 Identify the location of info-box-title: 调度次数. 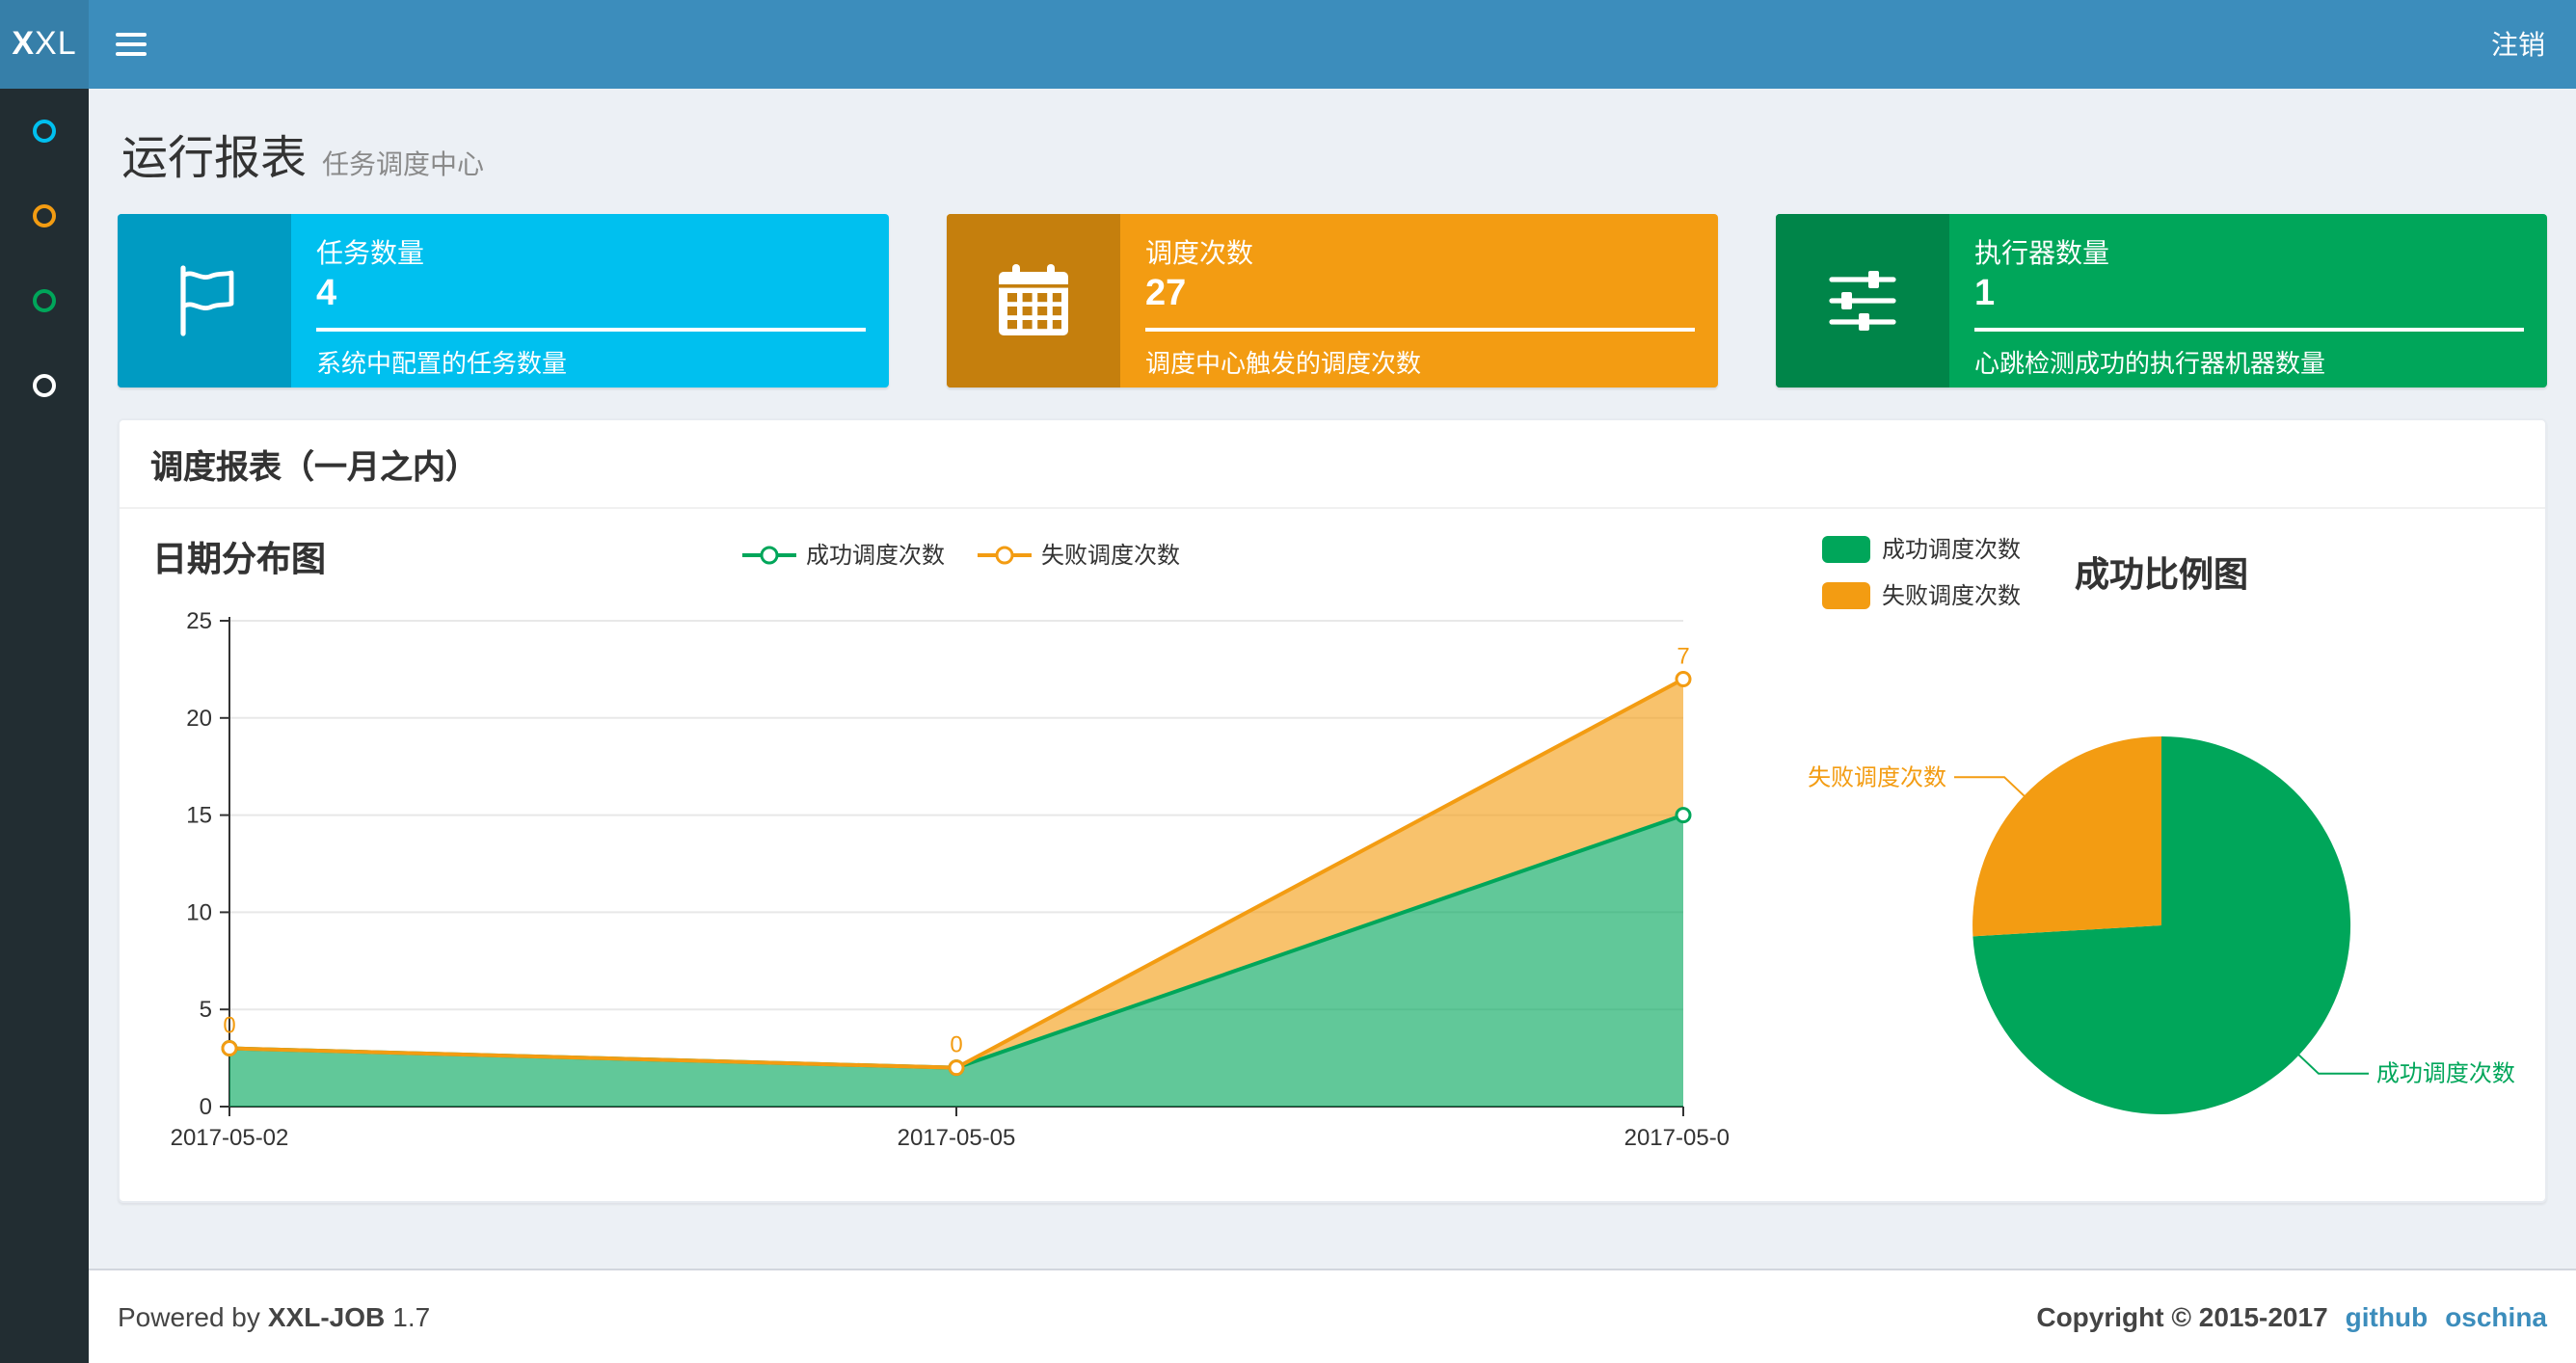
(1199, 252).